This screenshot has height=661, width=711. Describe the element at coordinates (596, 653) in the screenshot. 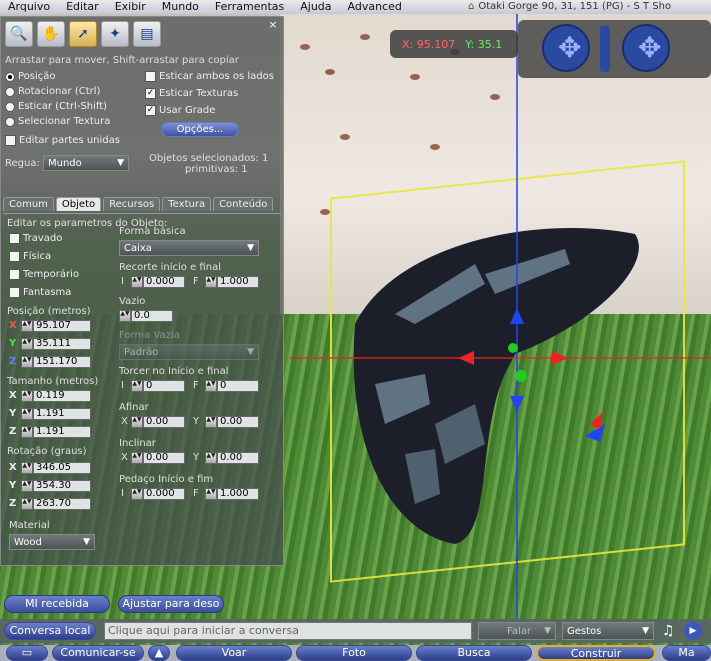

I see `build-button: Construir` at that location.